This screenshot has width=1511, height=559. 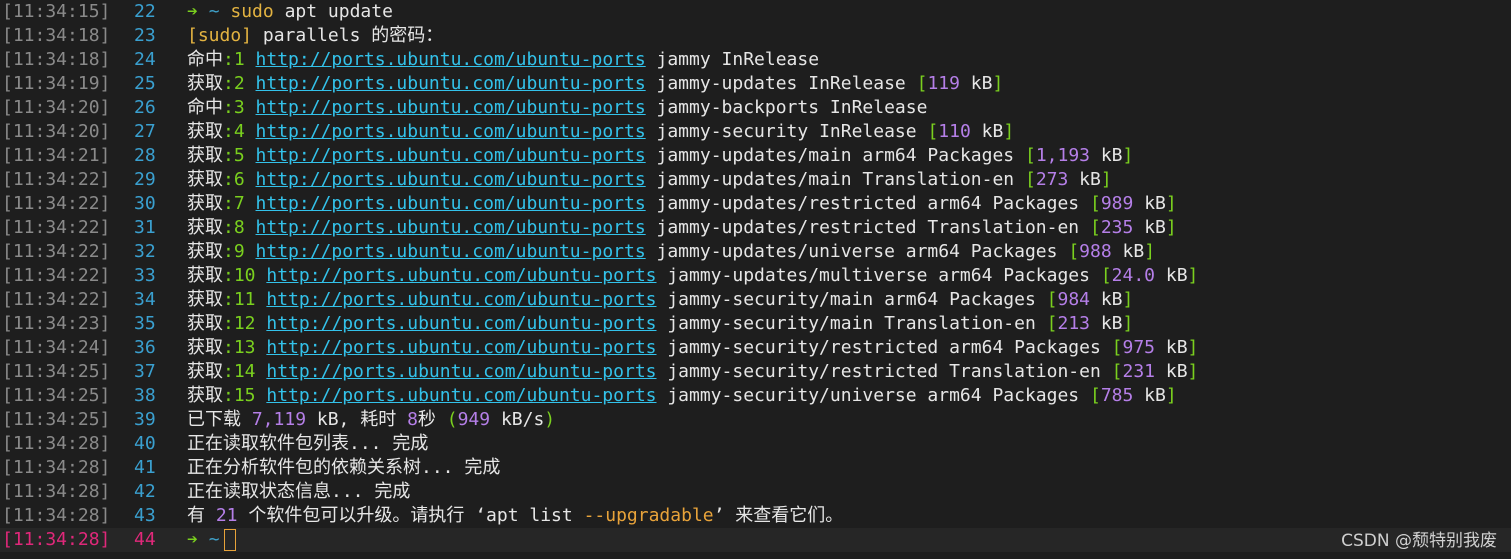 What do you see at coordinates (474, 419) in the screenshot?
I see `summary-speed: 949` at bounding box center [474, 419].